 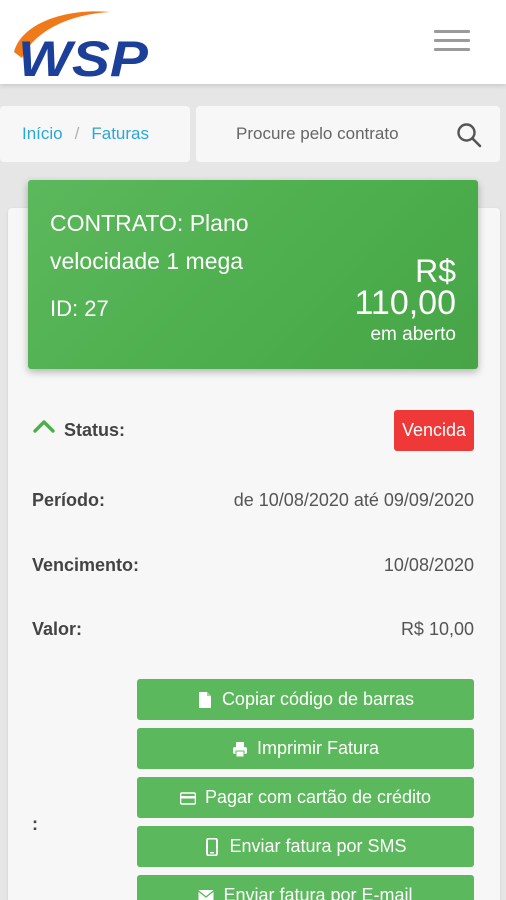 What do you see at coordinates (428, 564) in the screenshot?
I see `due-date-value: 10/08/2020` at bounding box center [428, 564].